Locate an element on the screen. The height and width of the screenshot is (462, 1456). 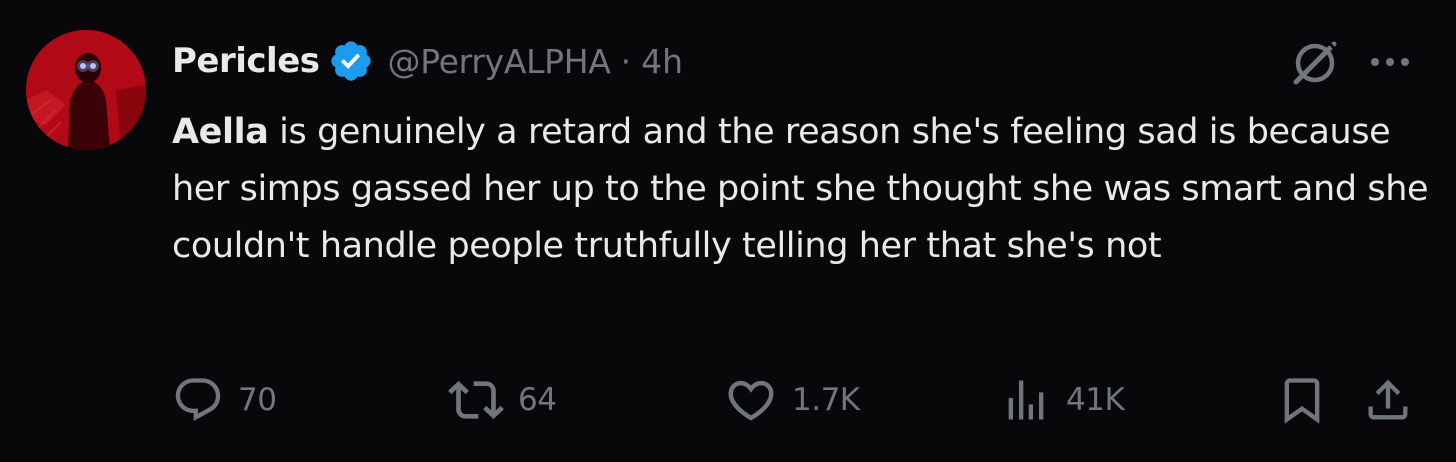
share-icon is located at coordinates (1388, 399).